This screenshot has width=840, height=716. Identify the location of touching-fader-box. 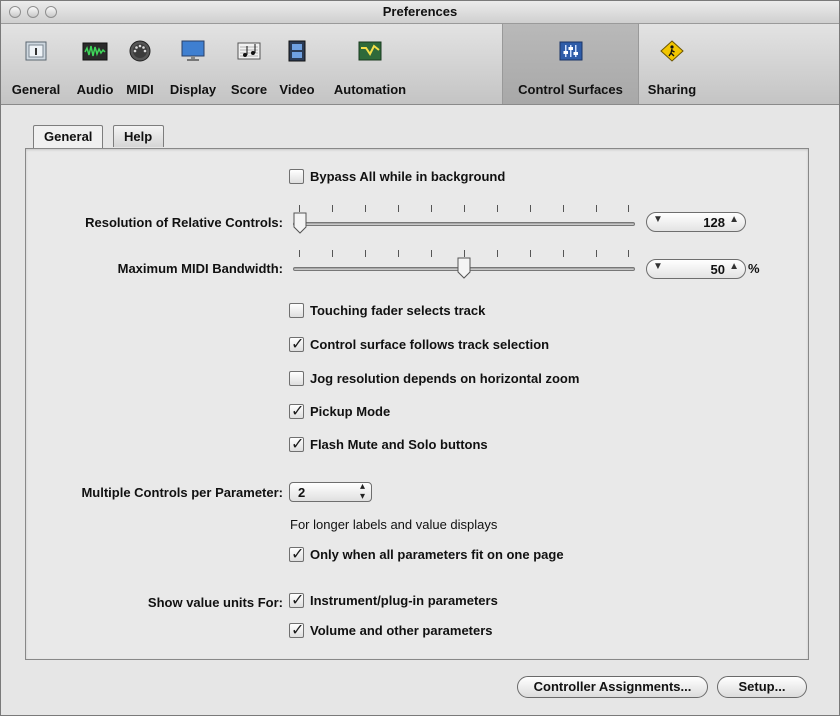
(296, 310).